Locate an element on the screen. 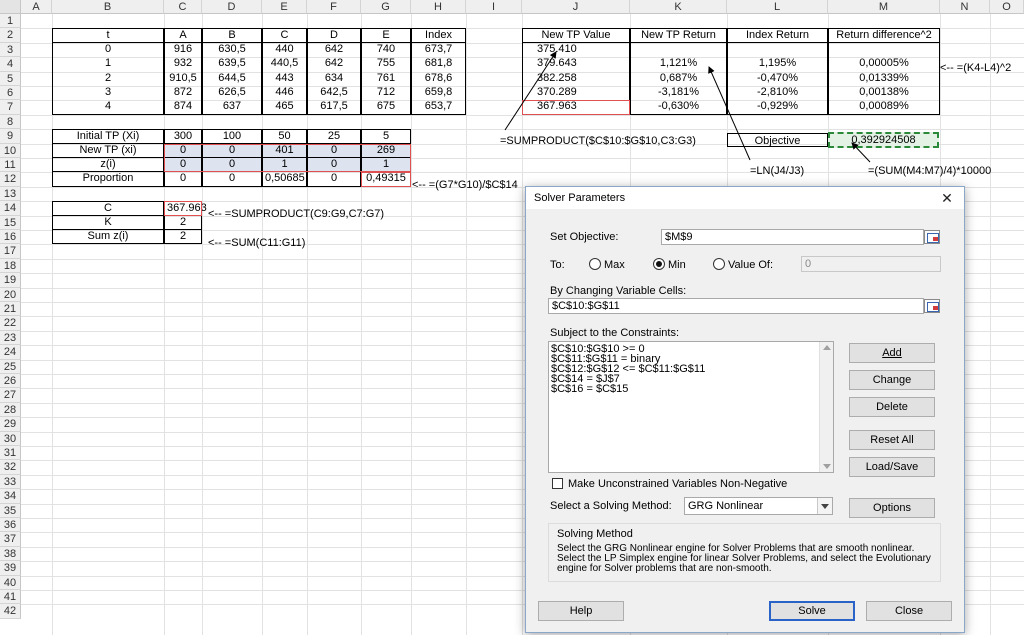 This screenshot has height=635, width=1024. table4-cell: Sum z(i) is located at coordinates (108, 237).